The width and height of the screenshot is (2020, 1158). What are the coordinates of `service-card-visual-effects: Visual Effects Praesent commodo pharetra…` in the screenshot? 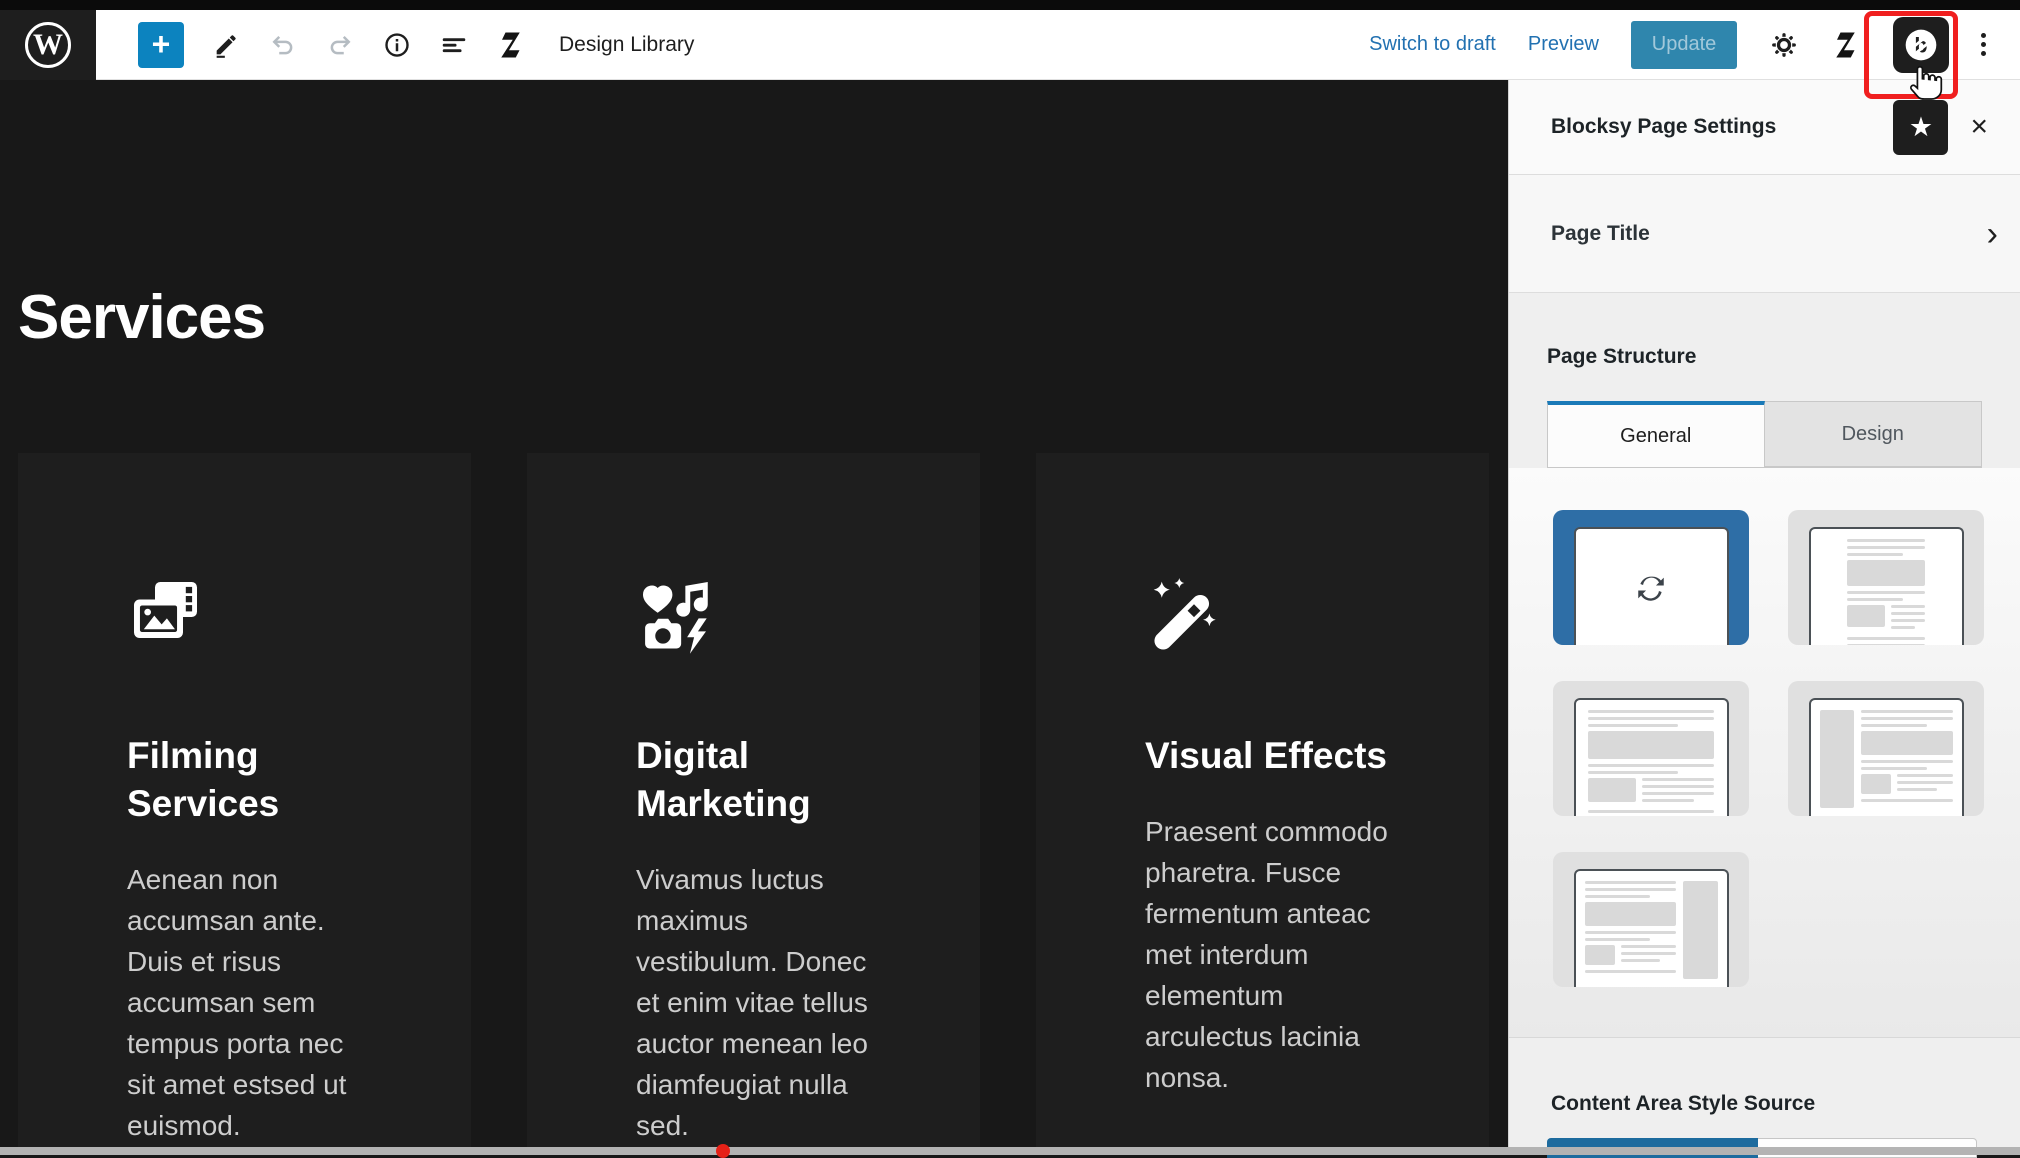 It's located at (1262, 800).